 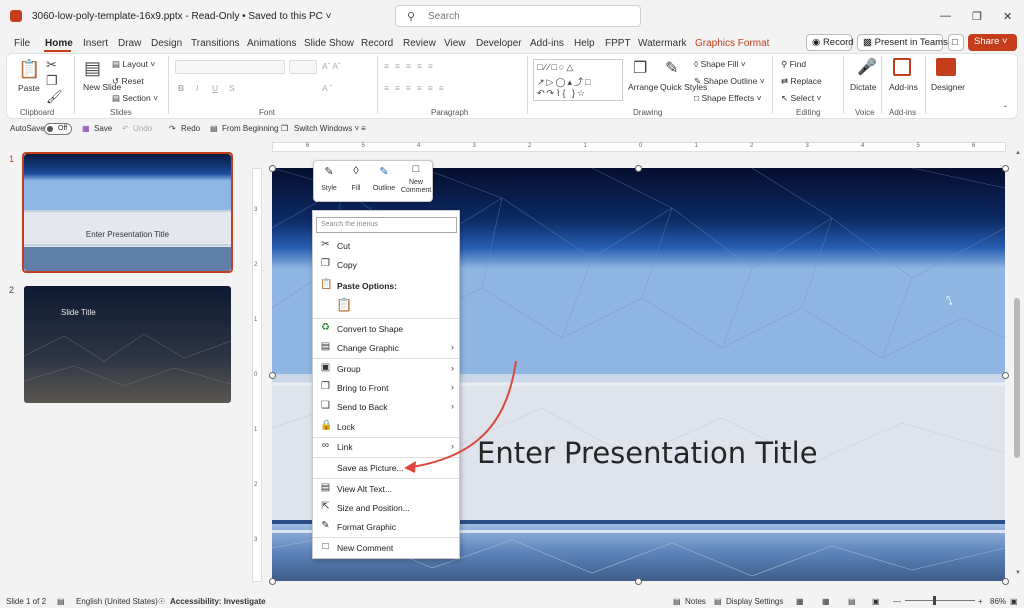 What do you see at coordinates (125, 128) in the screenshot?
I see `undo-icon: ↶` at bounding box center [125, 128].